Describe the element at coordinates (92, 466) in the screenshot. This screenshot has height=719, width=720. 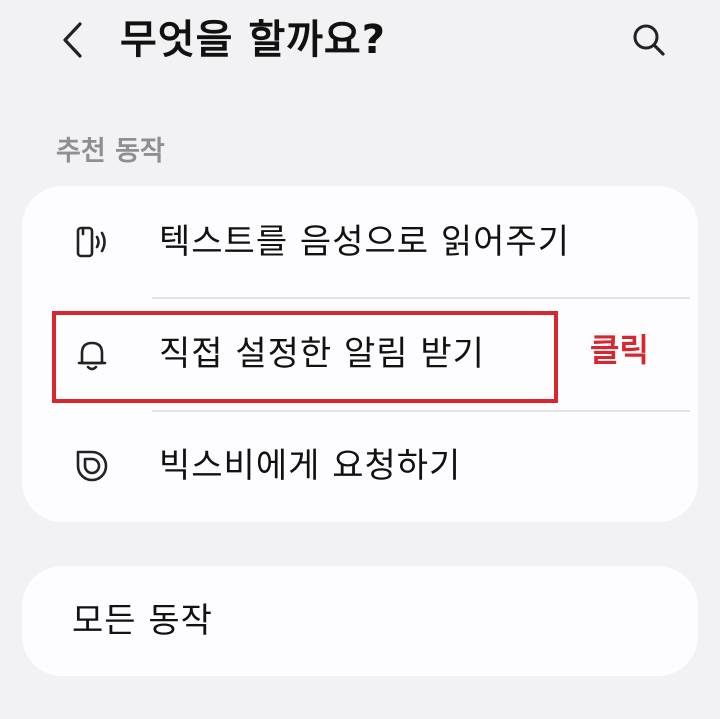
I see `bixby-icon` at that location.